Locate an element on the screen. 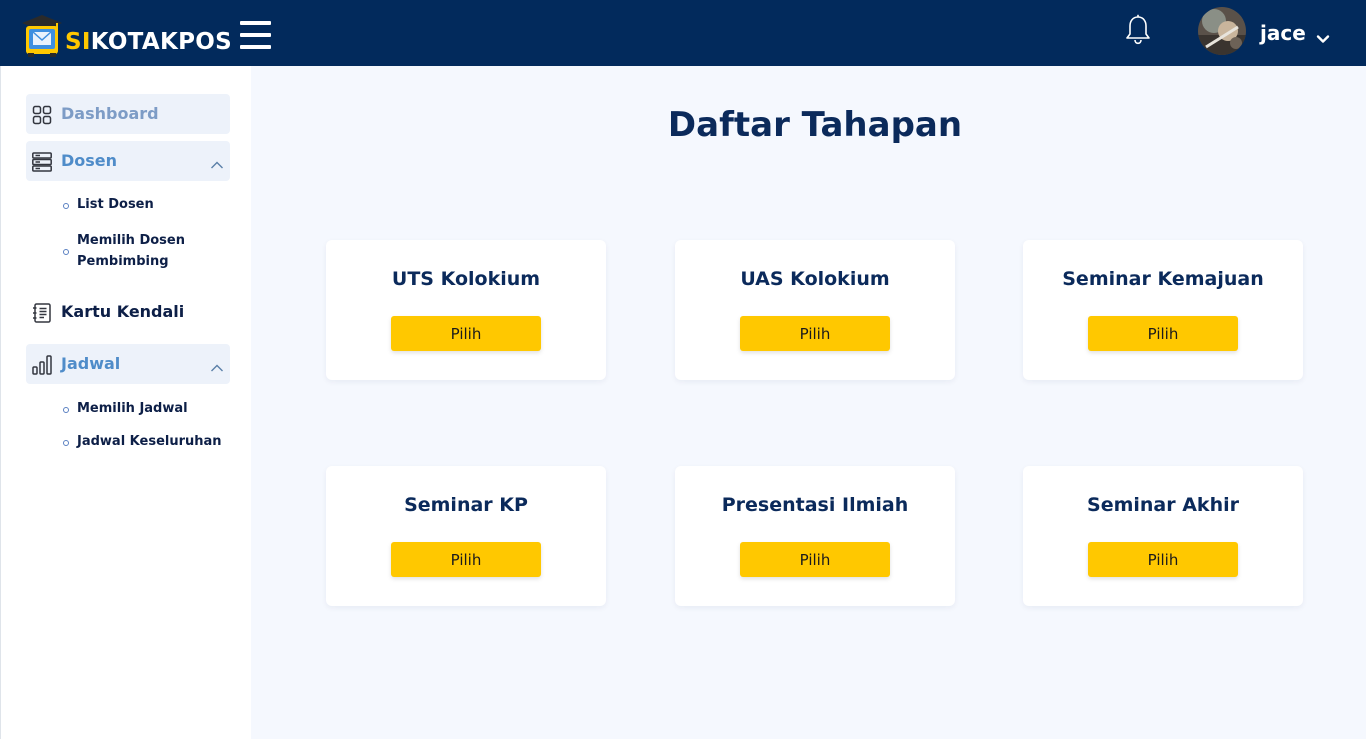 The image size is (1366, 739). sidebar-item-dashboard: Dashboard is located at coordinates (128, 114).